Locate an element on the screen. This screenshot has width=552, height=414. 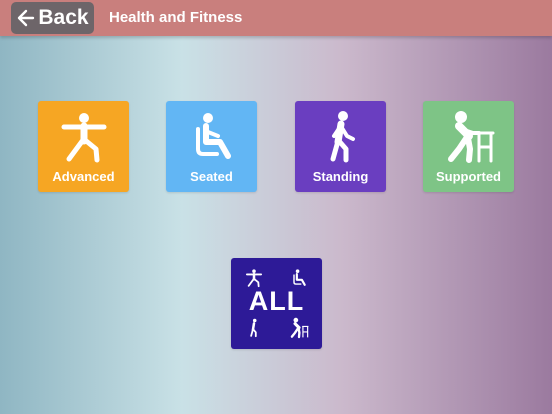
category-tile-supported: Supported is located at coordinates (468, 146).